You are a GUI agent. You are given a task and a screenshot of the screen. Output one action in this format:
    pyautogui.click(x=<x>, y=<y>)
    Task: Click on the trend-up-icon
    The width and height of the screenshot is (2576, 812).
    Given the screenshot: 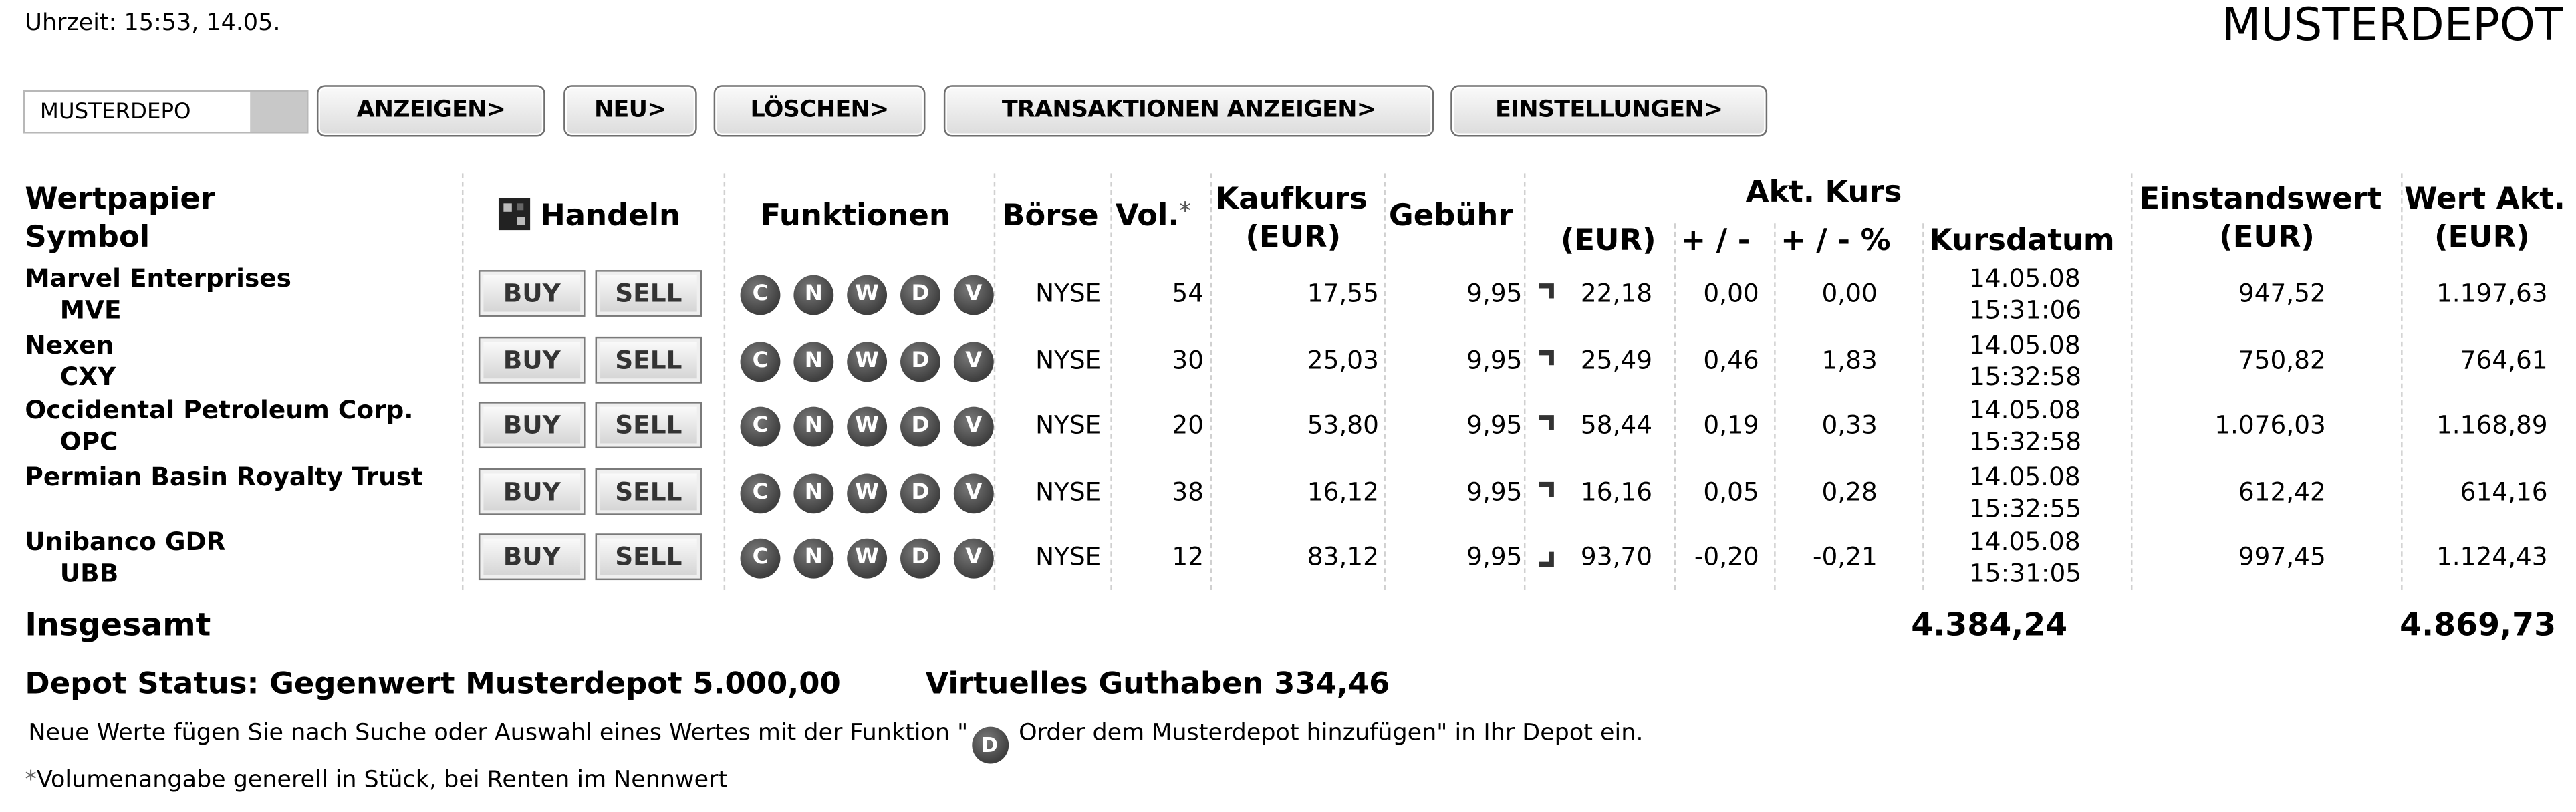 What is the action you would take?
    pyautogui.click(x=1543, y=293)
    